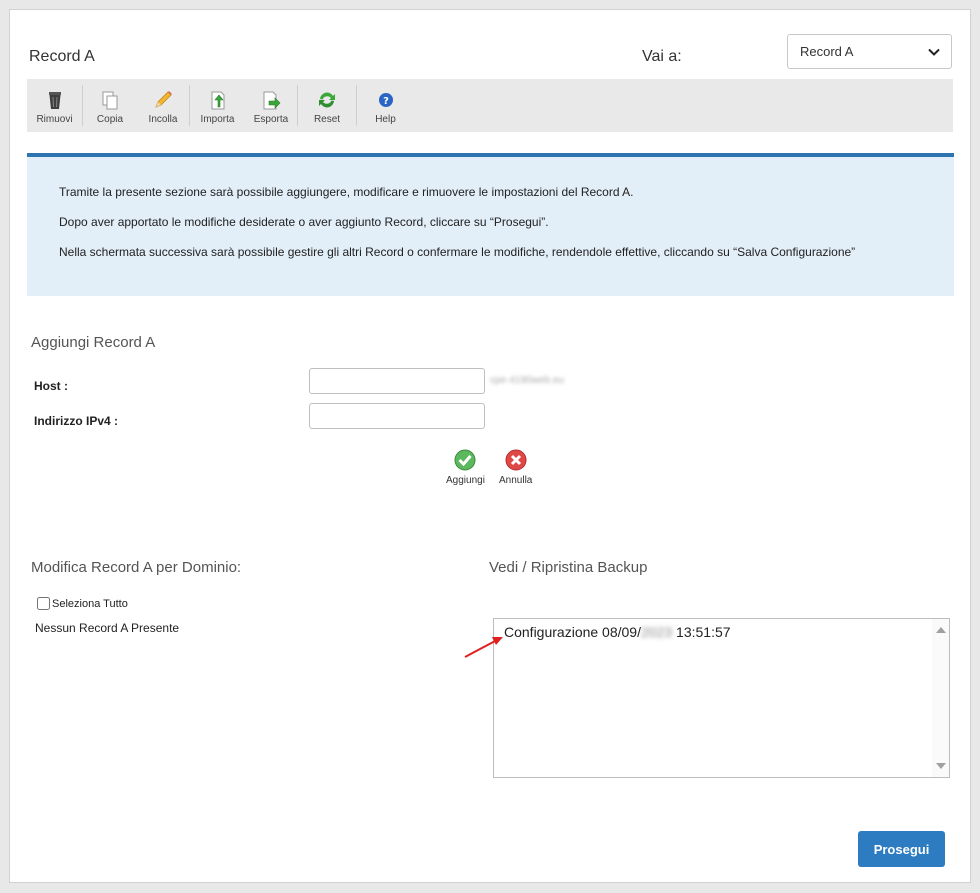 This screenshot has height=893, width=980. Describe the element at coordinates (110, 100) in the screenshot. I see `copy-icon` at that location.